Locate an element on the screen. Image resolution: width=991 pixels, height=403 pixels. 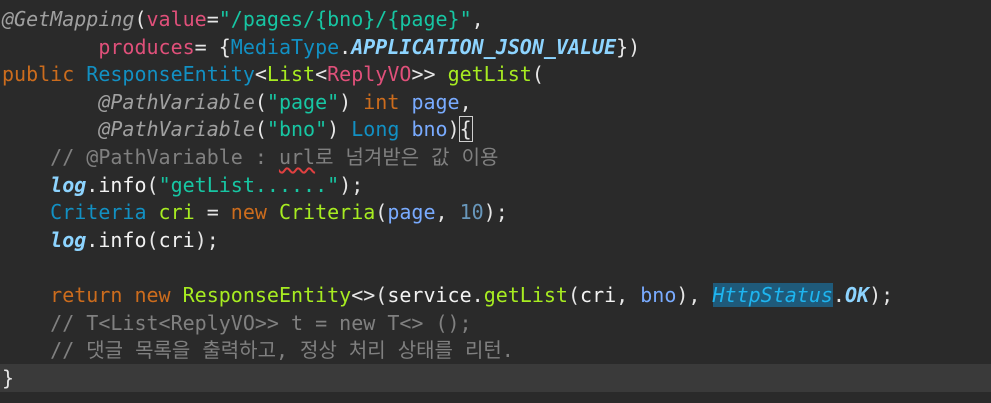
code-token: OK is located at coordinates (857, 295).